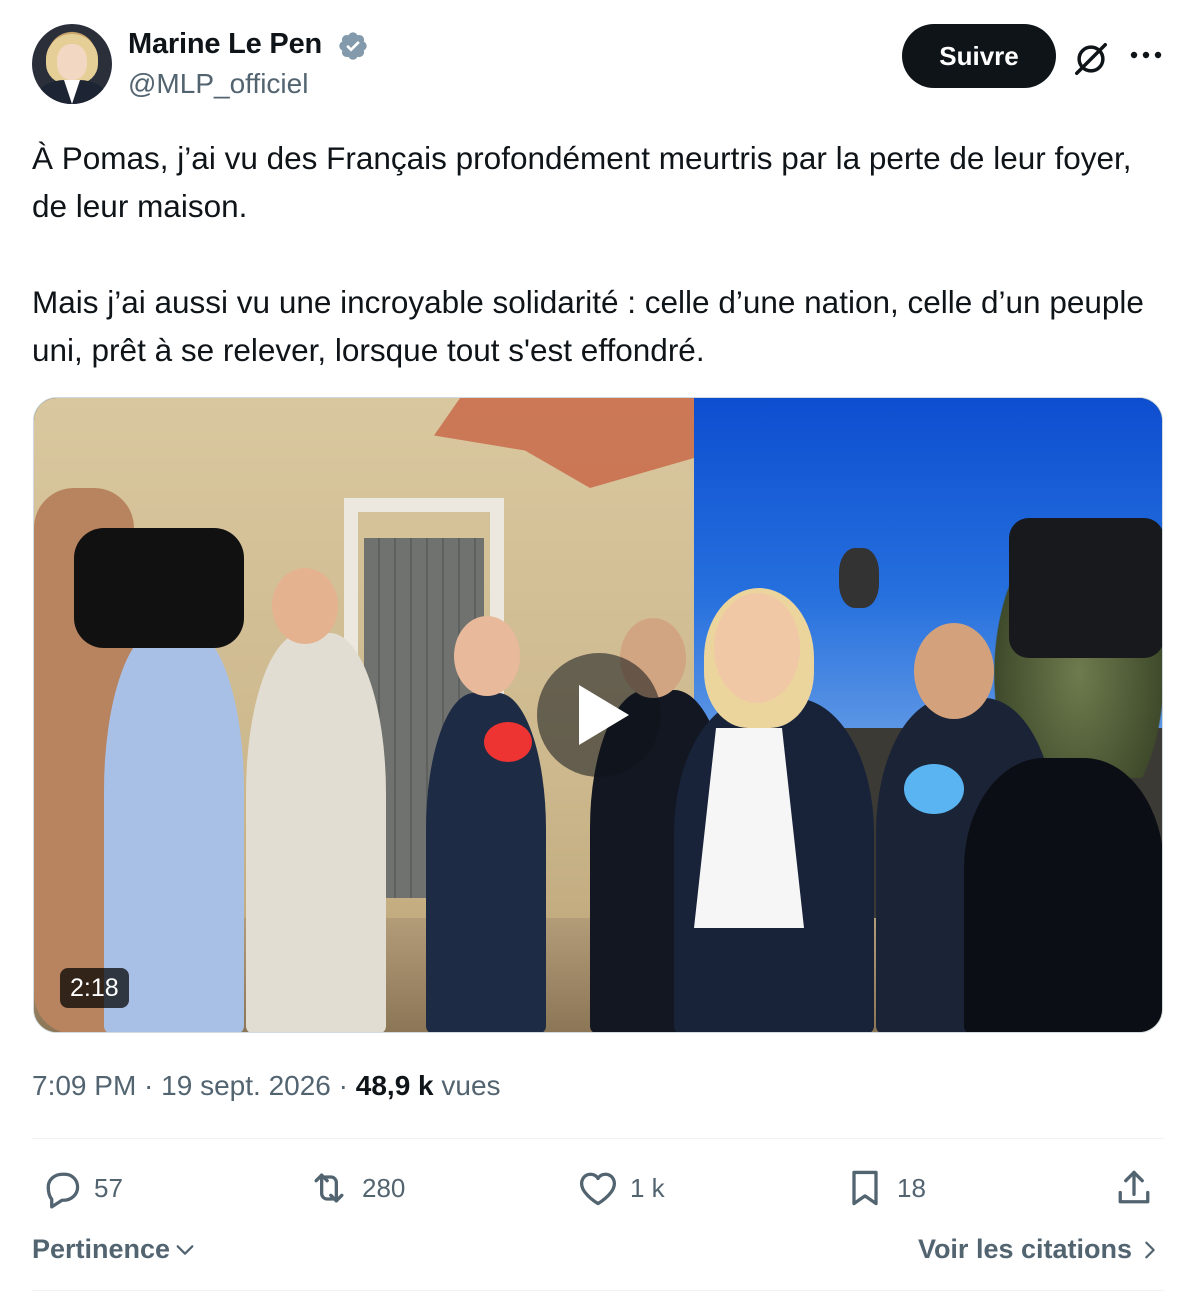  I want to click on share-icon, so click(1134, 1187).